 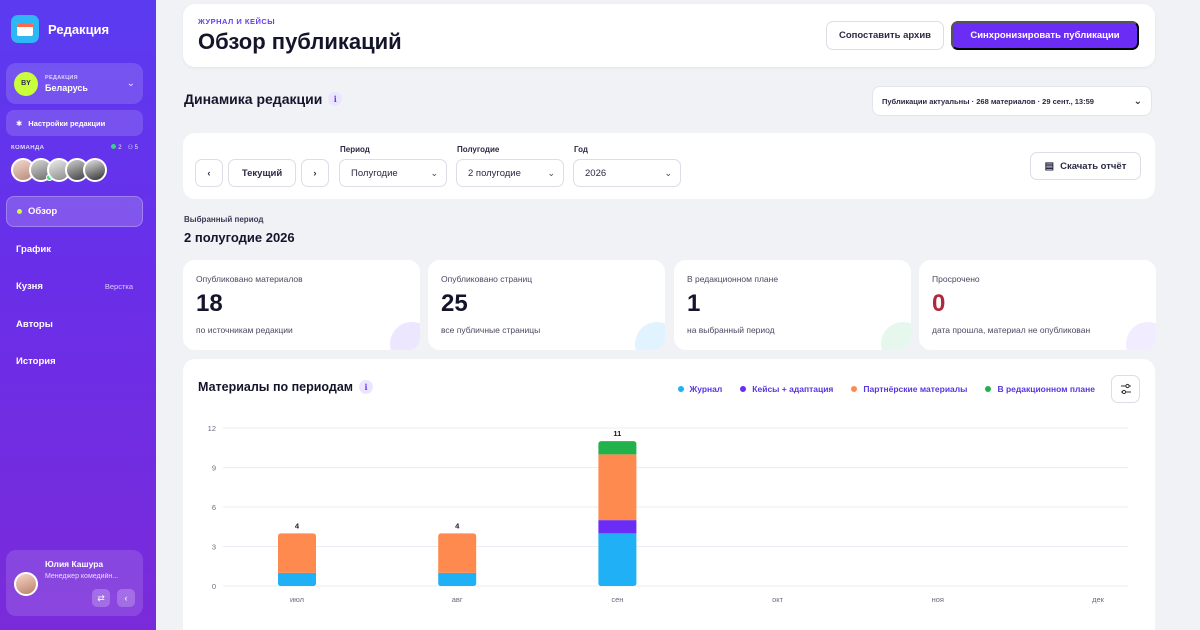 I want to click on kpi-subtitle: по источникам редакции, so click(x=244, y=330).